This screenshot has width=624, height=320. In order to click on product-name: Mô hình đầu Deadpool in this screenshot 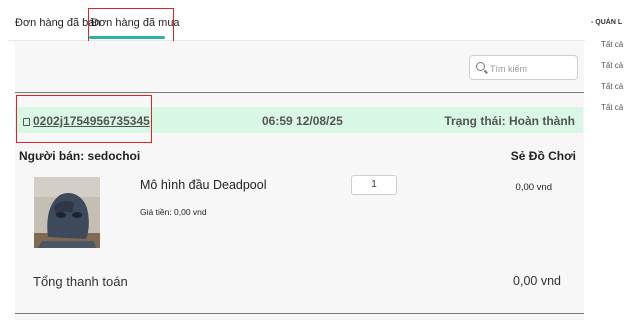, I will do `click(203, 185)`.